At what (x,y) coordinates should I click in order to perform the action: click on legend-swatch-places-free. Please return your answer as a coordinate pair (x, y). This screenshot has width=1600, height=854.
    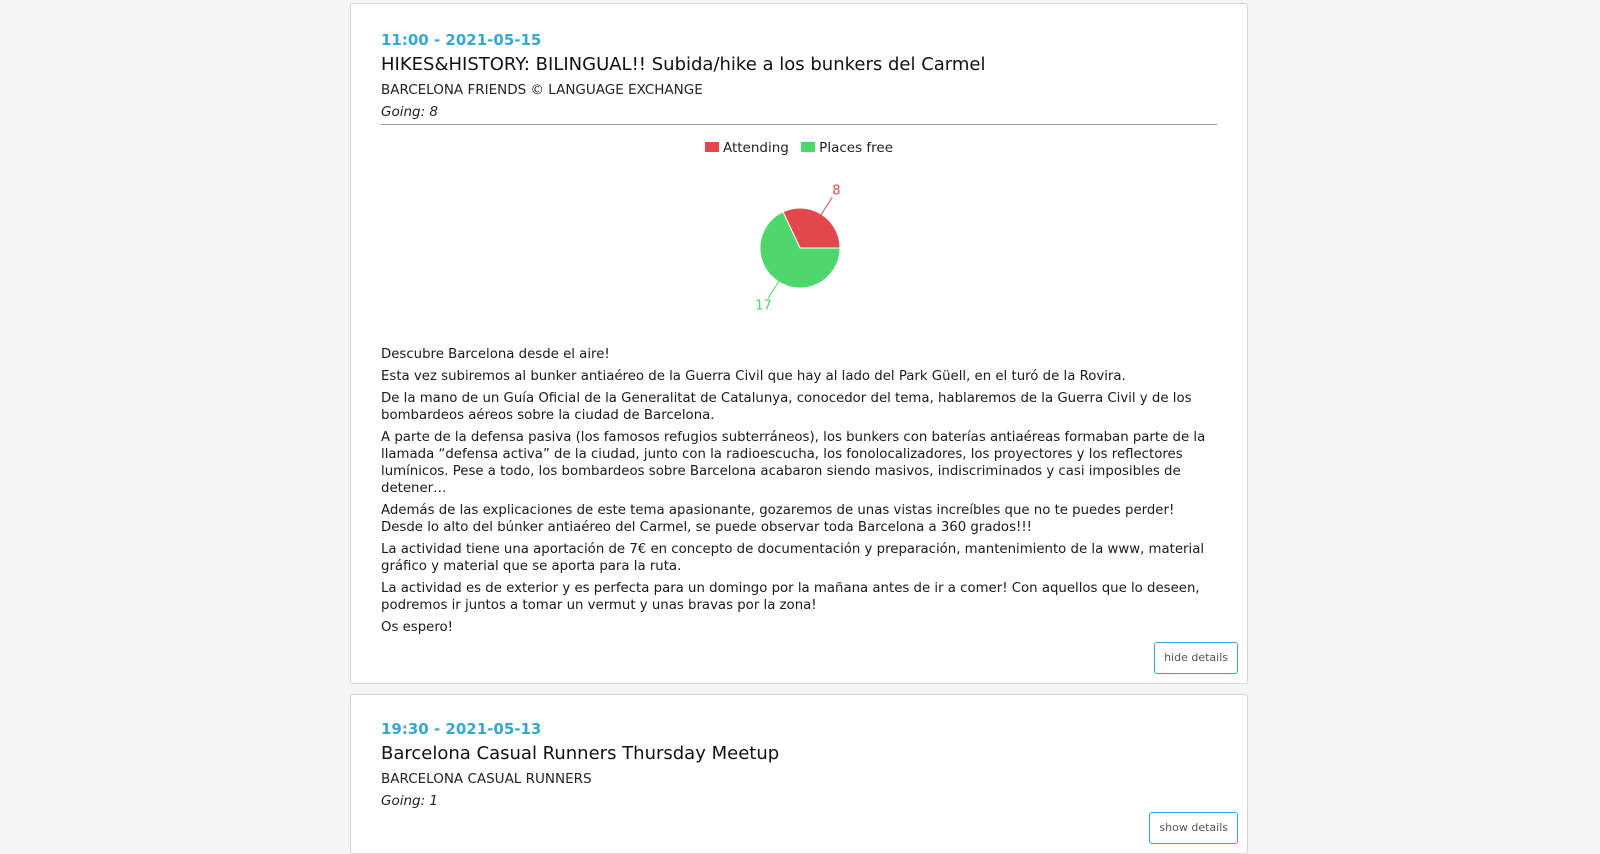
    Looking at the image, I should click on (808, 147).